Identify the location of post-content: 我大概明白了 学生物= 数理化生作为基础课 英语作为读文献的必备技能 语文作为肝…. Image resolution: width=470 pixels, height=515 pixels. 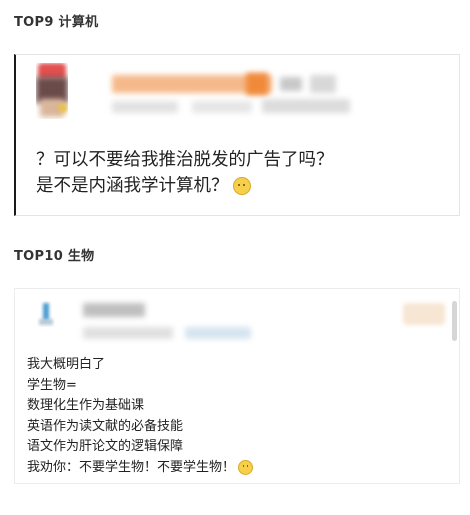
(140, 416).